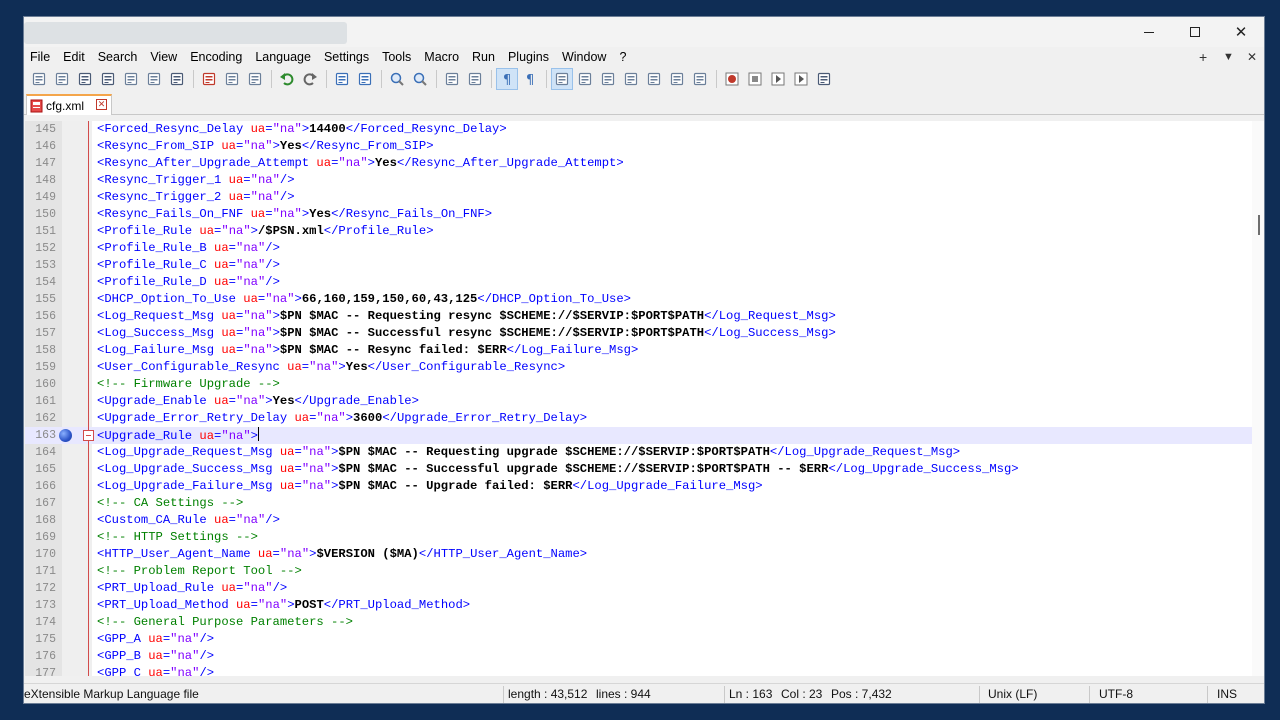 The width and height of the screenshot is (1280, 720). Describe the element at coordinates (1228, 57) in the screenshot. I see `tab-list-dropdown: ▼` at that location.